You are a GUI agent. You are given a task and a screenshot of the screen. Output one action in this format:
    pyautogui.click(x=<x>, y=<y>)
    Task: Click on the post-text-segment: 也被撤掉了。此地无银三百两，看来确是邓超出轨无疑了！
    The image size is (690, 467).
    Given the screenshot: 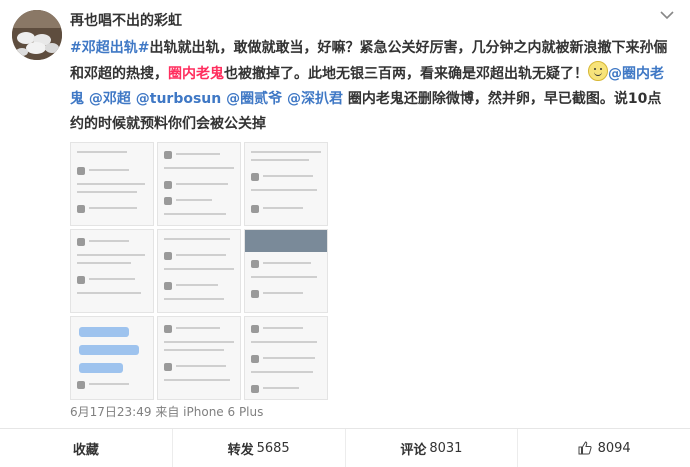 What is the action you would take?
    pyautogui.click(x=406, y=74)
    